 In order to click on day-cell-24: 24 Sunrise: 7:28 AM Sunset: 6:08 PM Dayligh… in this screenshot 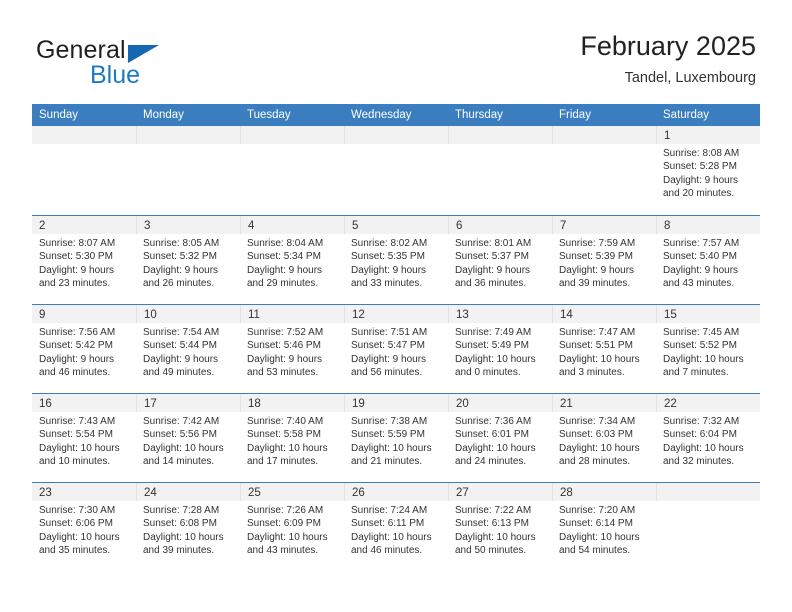, I will do `click(188, 527)`.